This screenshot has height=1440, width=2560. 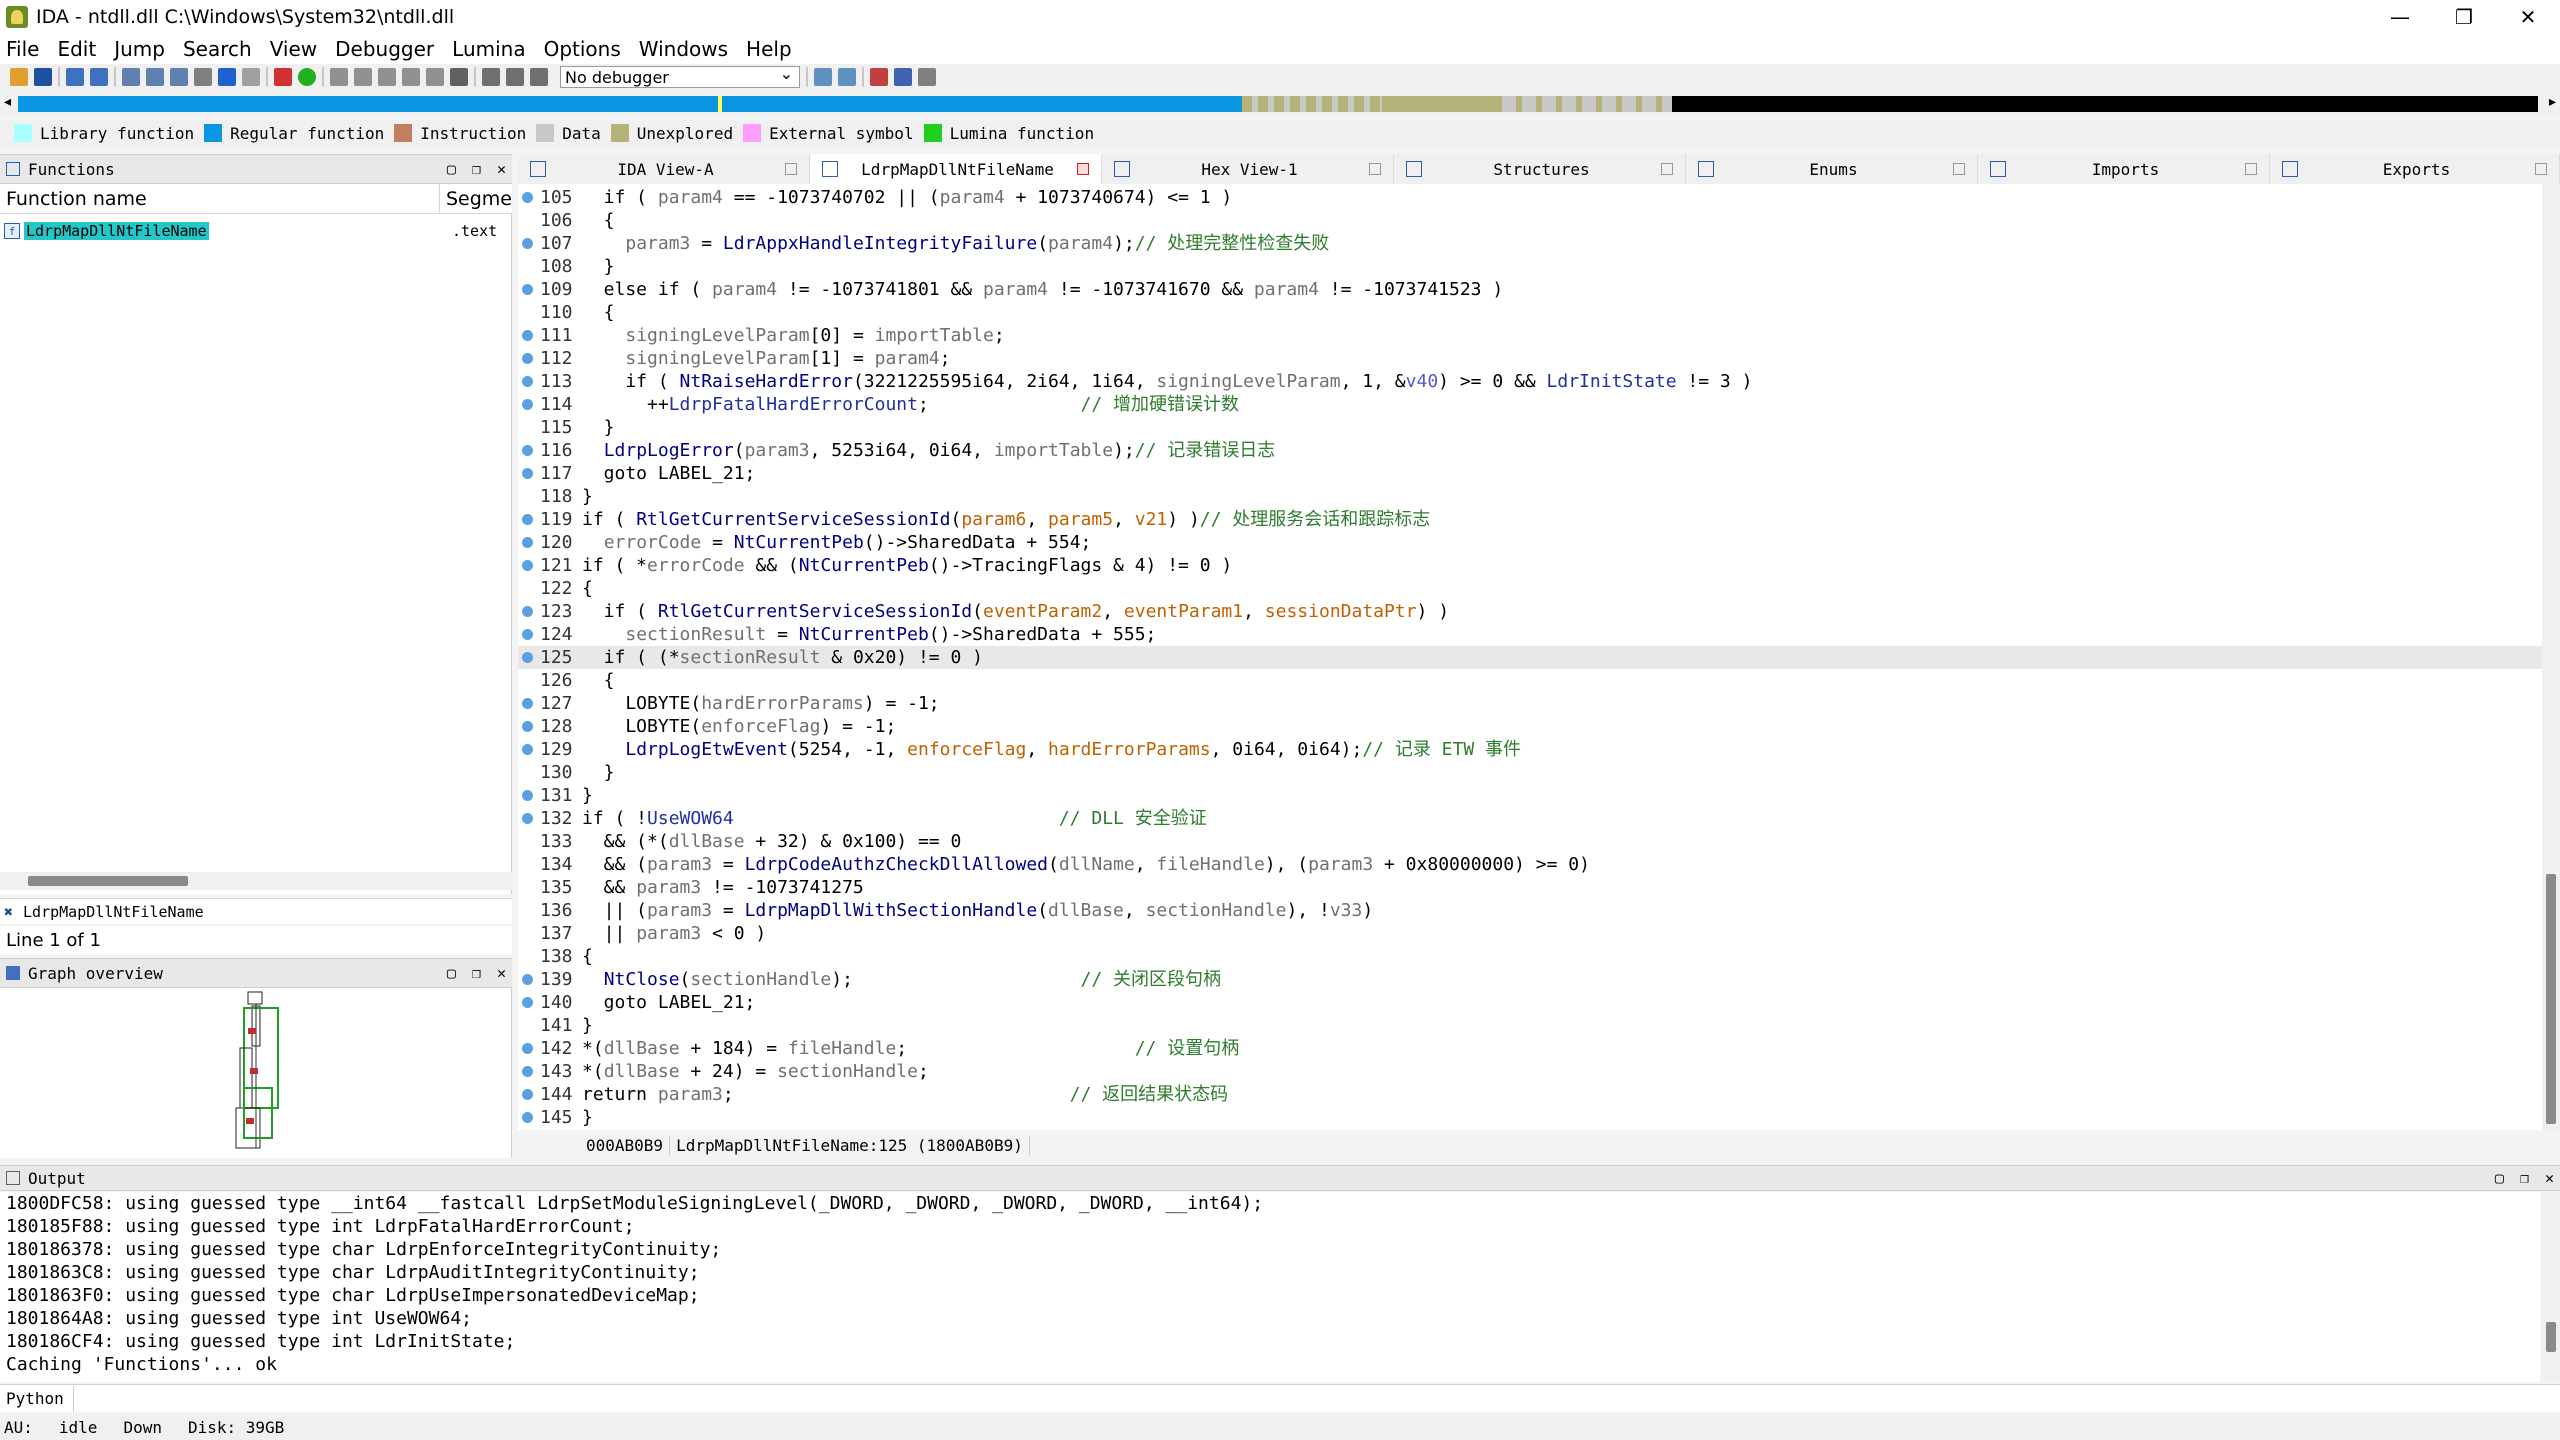 I want to click on lumina-push-icon, so click(x=879, y=77).